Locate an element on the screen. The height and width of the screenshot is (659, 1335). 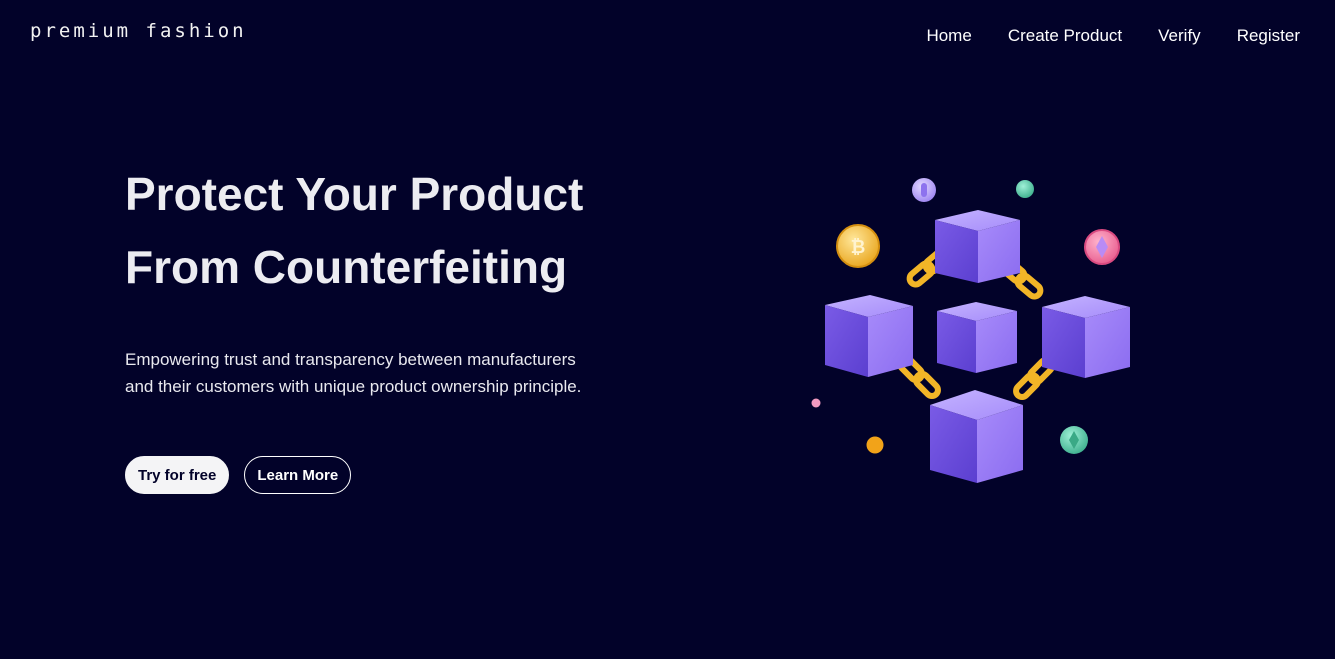
bitcoin-symbol: ₿ is located at coordinates (858, 247).